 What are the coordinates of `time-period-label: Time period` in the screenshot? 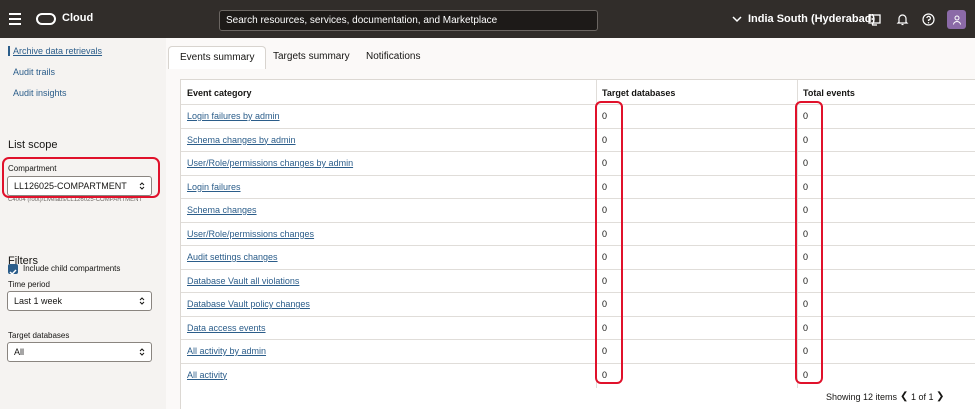 It's located at (29, 284).